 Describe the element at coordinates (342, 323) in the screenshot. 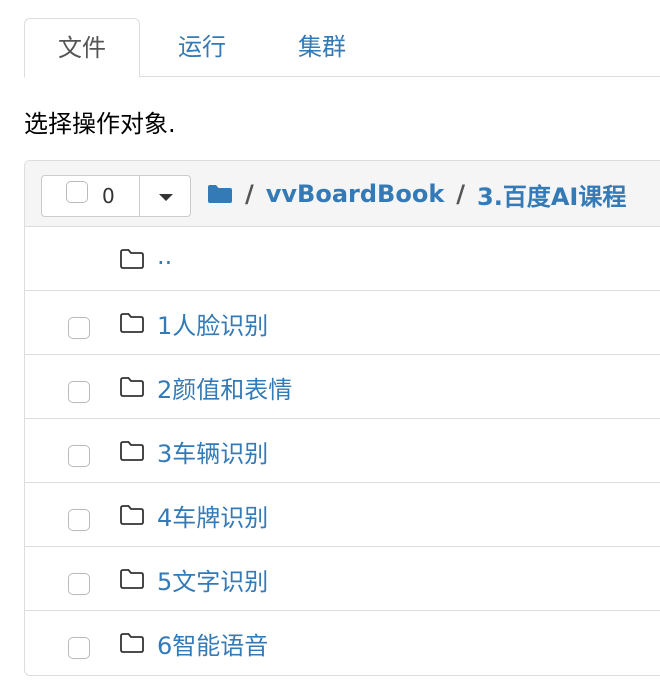

I see `list-item: 1人脸识别` at that location.